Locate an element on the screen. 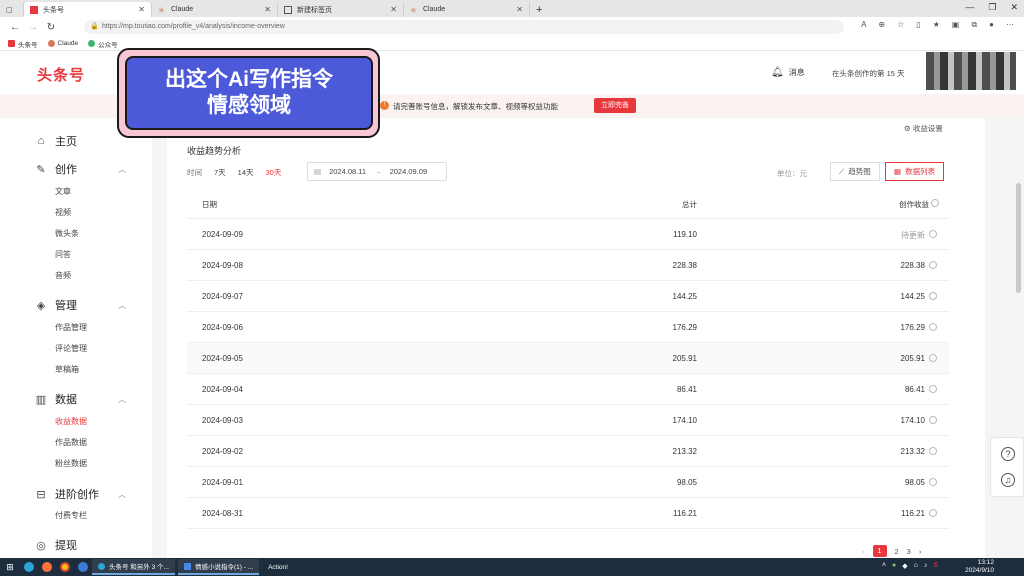 This screenshot has height=576, width=1024. browser-tab-newtab: 新建标签页 ✕ is located at coordinates (341, 9).